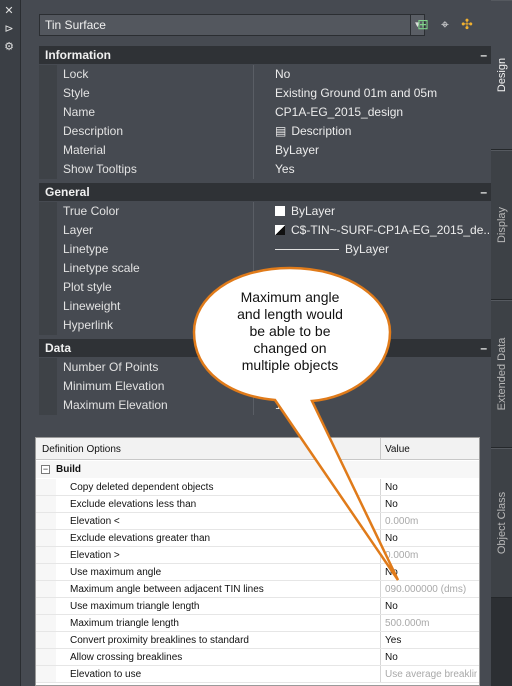  Describe the element at coordinates (257, 572) in the screenshot. I see `grid-row: Use maximum angle No` at that location.